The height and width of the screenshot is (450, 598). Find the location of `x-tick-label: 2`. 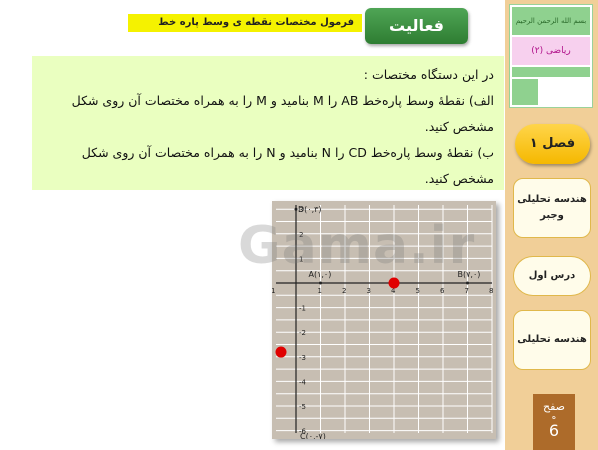

x-tick-label: 2 is located at coordinates (344, 291).